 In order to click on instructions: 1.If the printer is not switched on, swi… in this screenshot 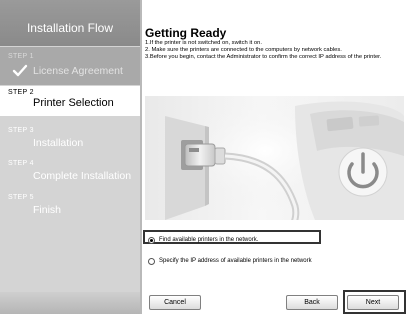, I will do `click(275, 50)`.